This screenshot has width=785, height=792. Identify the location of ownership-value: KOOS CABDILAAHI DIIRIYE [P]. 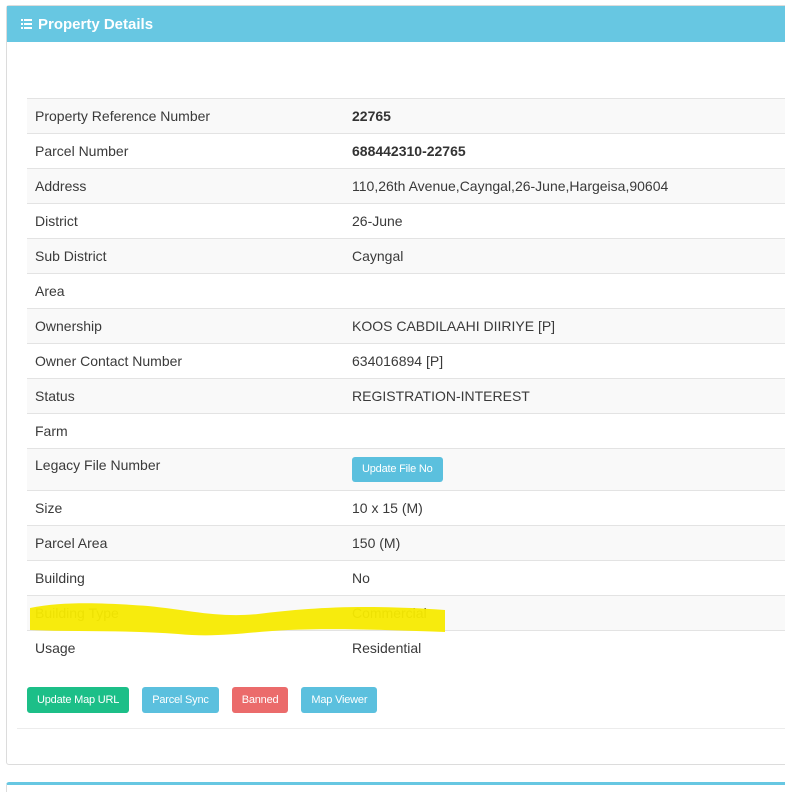
(454, 326).